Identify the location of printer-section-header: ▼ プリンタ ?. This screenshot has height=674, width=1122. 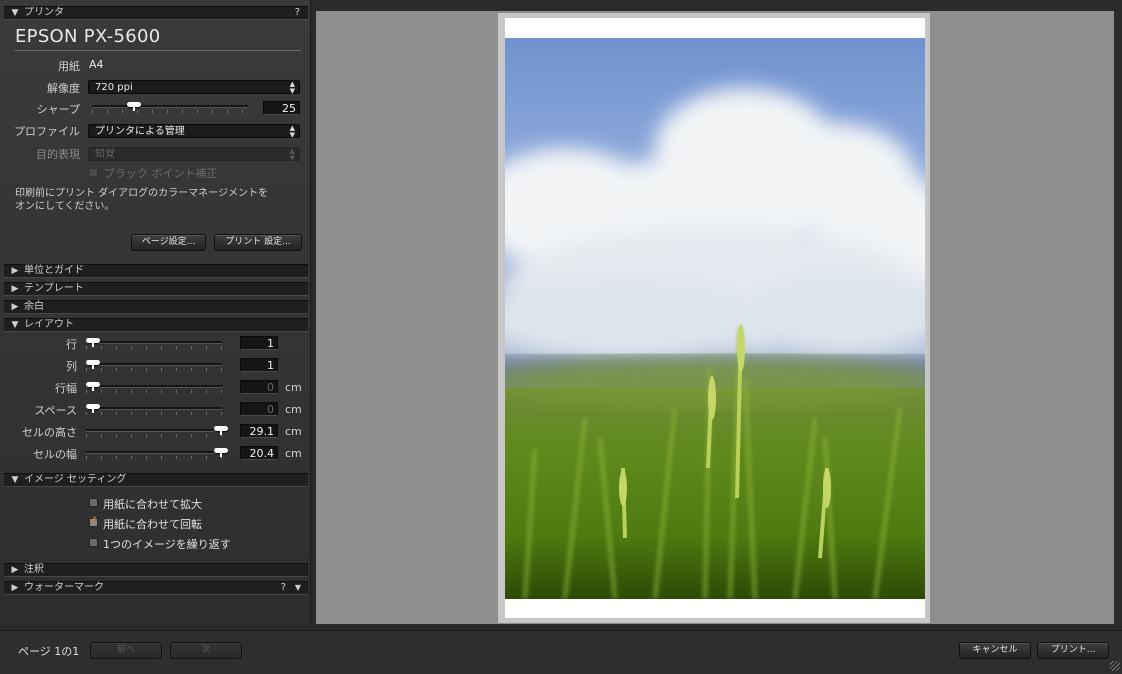
(156, 13).